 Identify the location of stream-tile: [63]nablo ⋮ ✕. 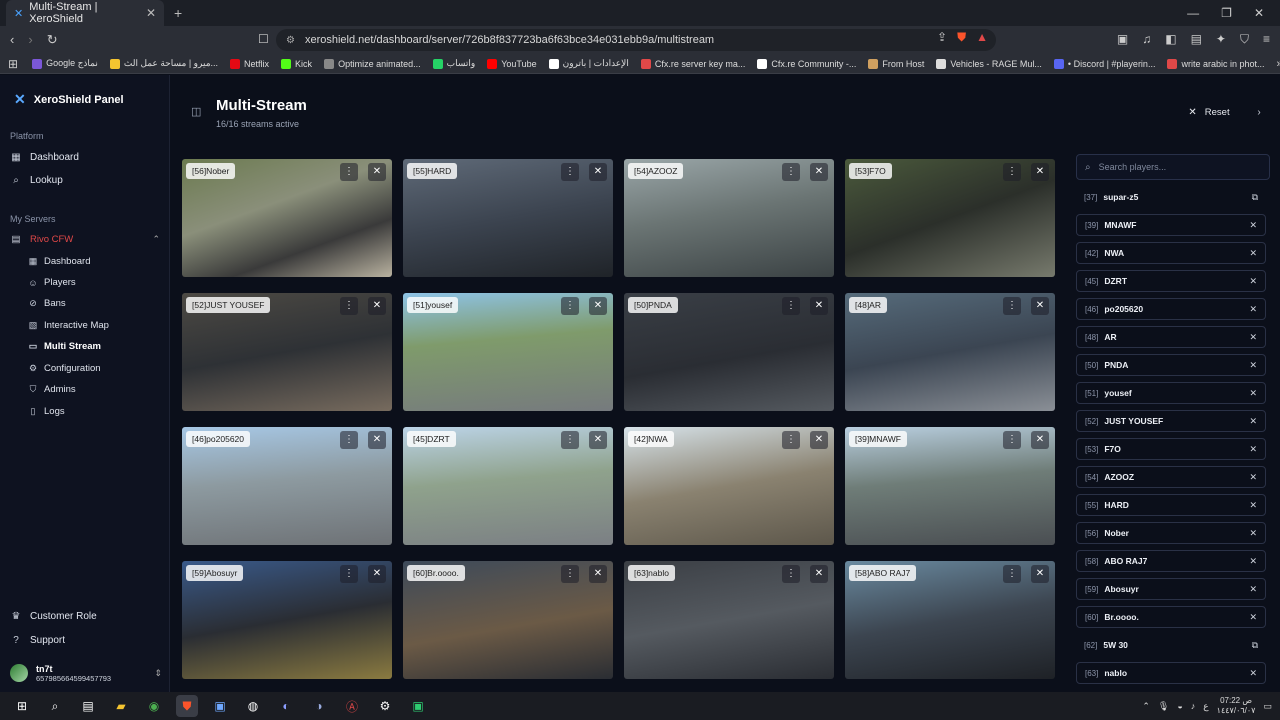
(729, 620).